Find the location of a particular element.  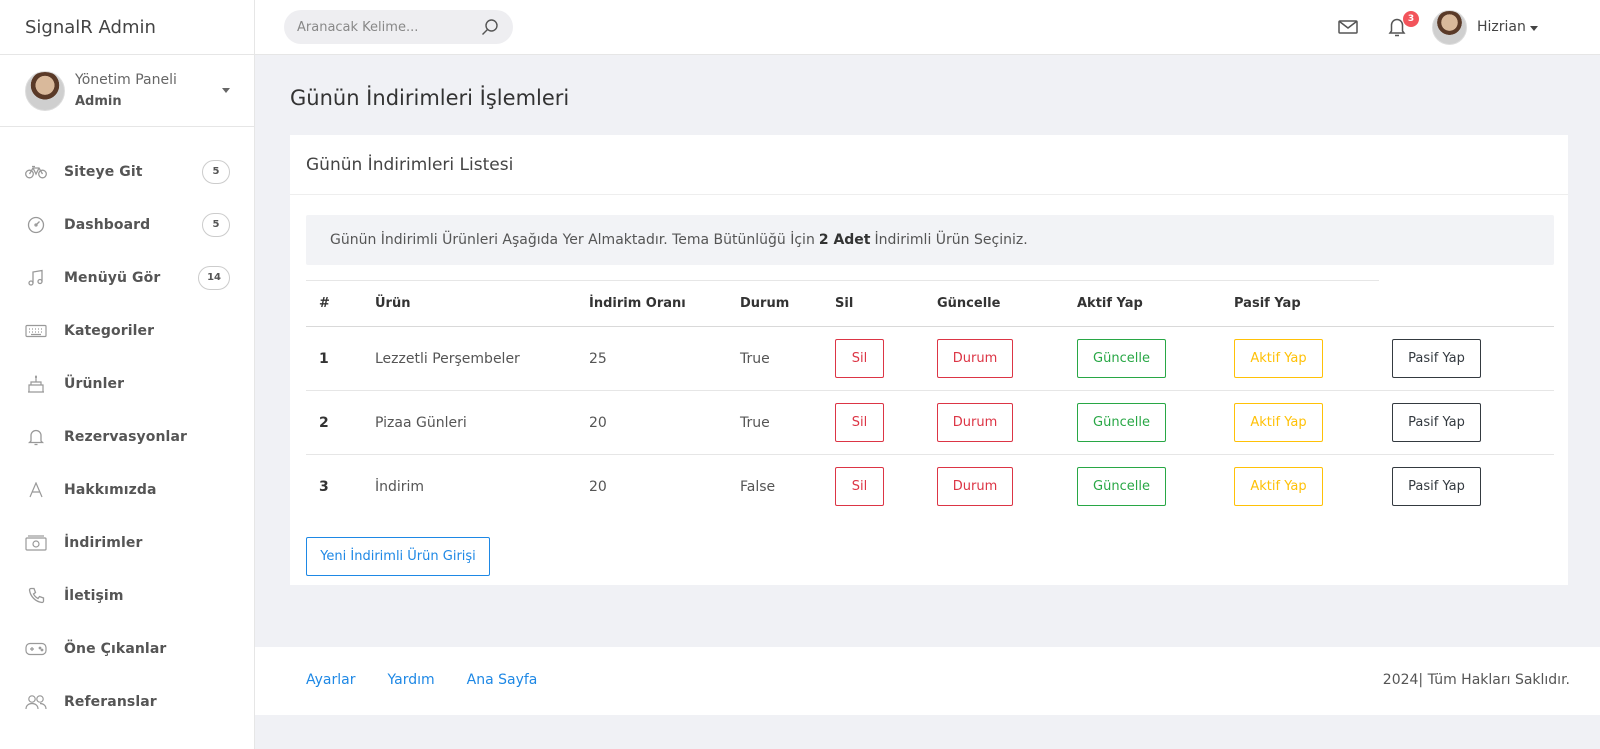

footer-links: Ayarlar Yardım Ana Sayfa is located at coordinates (421, 680).